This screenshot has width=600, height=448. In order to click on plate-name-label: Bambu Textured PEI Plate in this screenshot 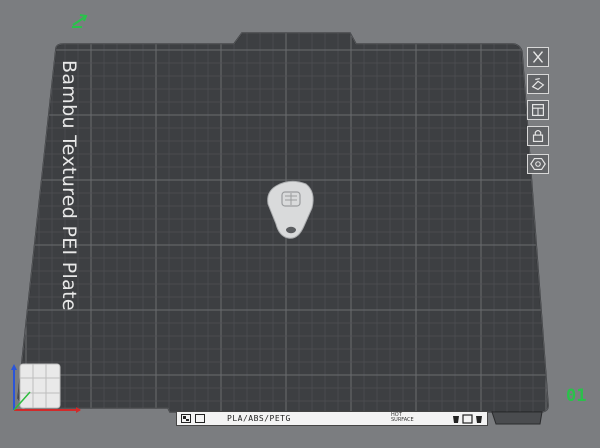, I will do `click(68, 185)`.